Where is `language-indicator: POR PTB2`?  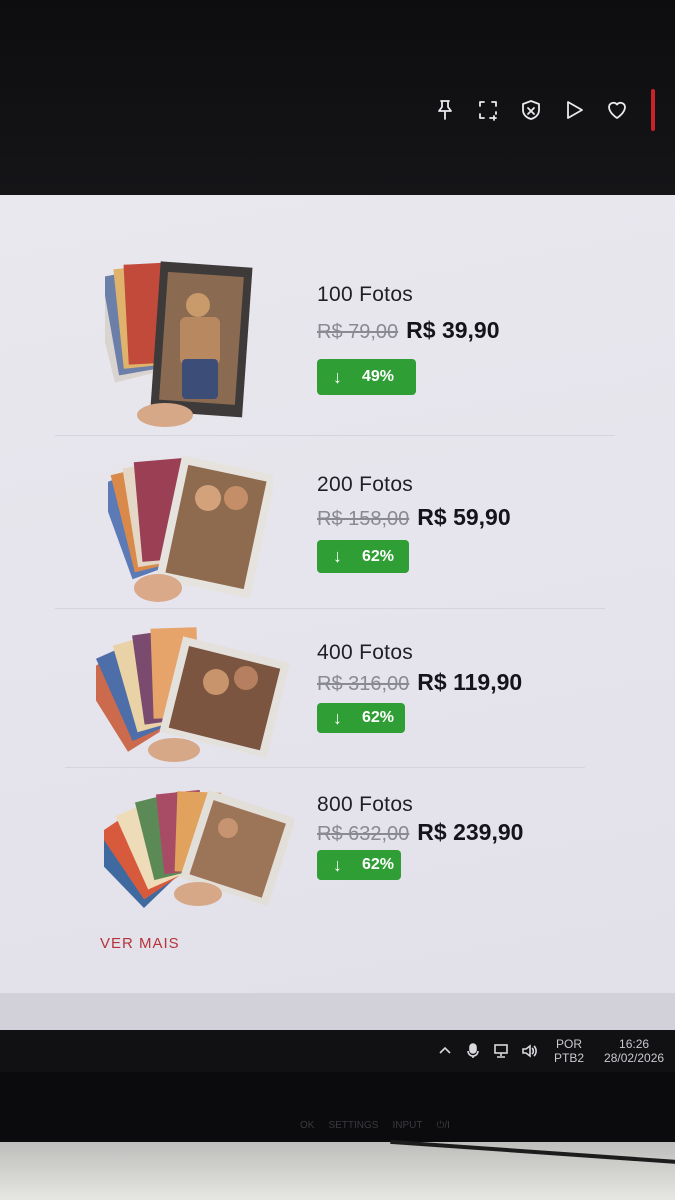 language-indicator: POR PTB2 is located at coordinates (569, 1051).